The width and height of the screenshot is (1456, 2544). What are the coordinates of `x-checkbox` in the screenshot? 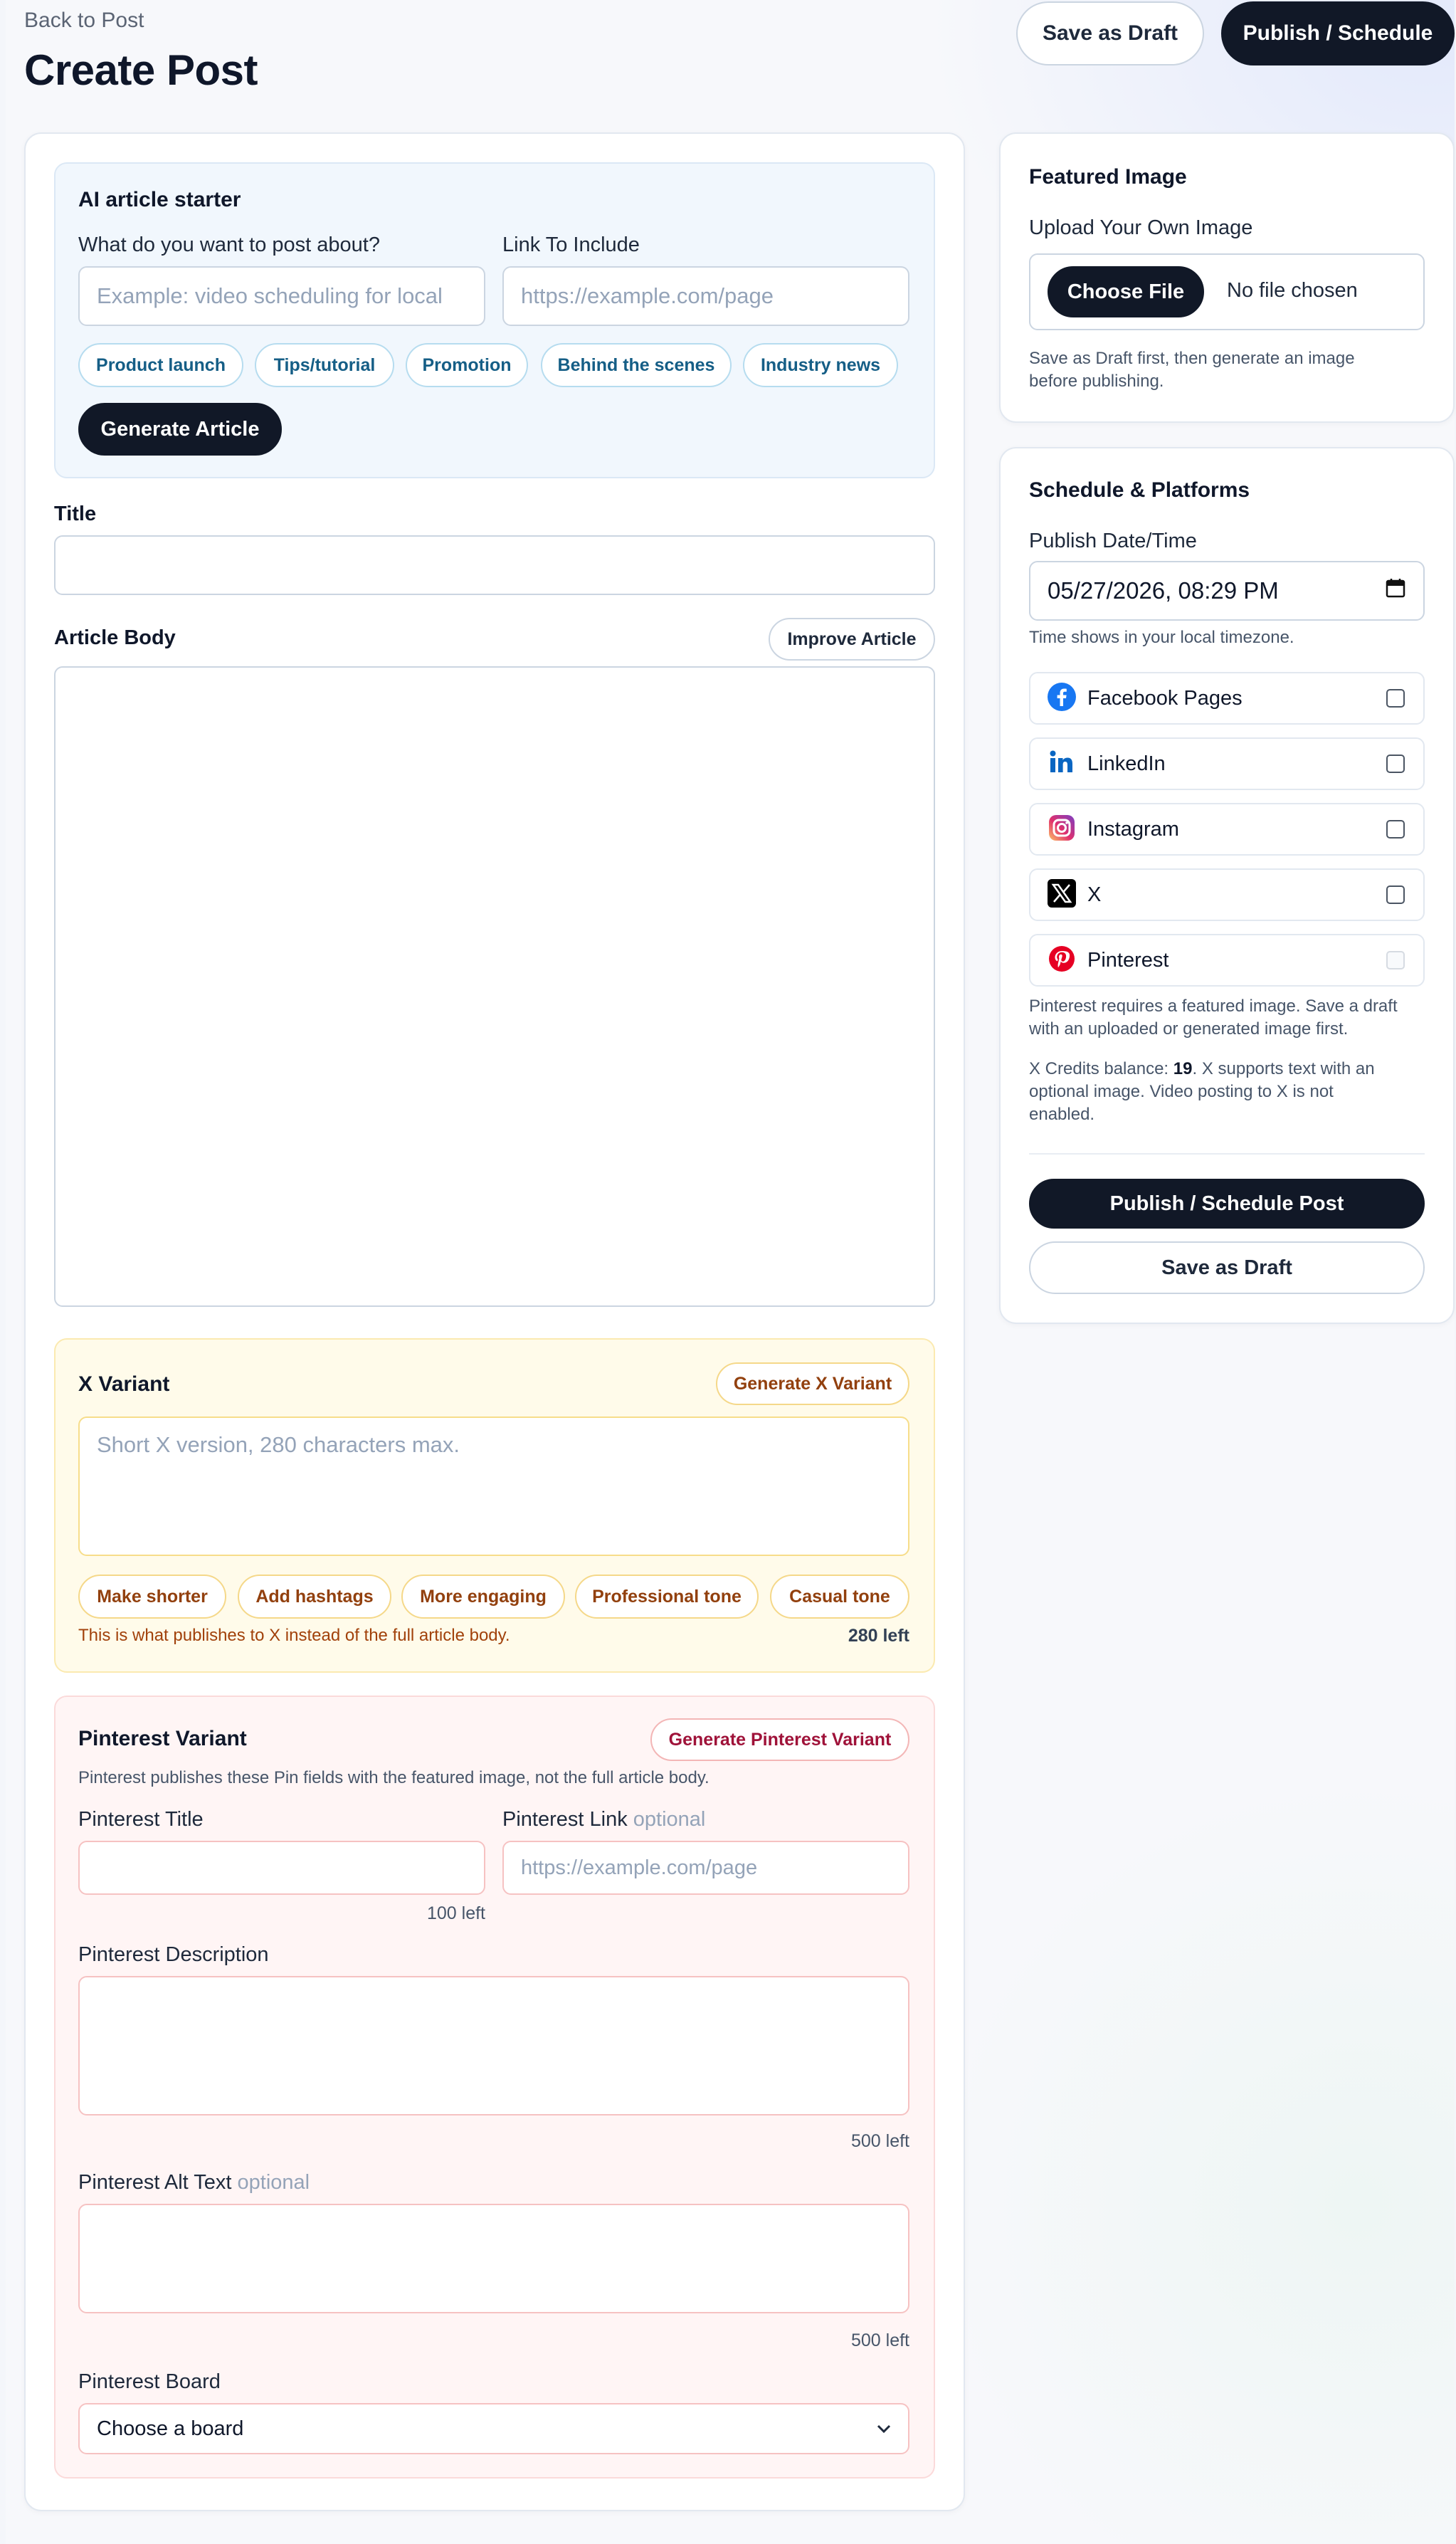 It's located at (1395, 894).